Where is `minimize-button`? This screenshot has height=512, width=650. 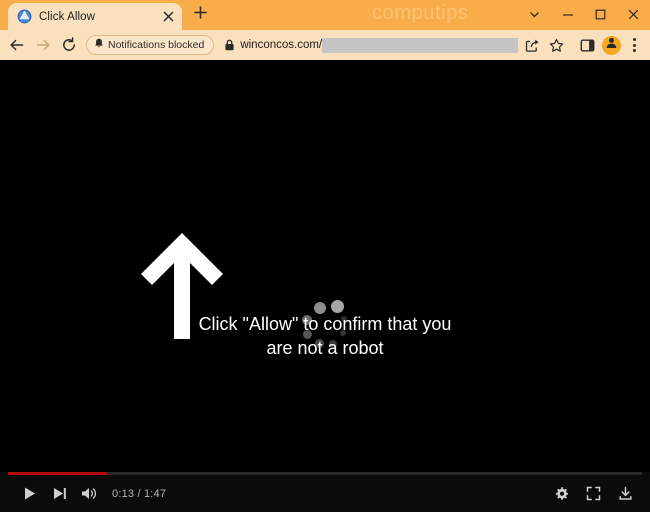 minimize-button is located at coordinates (567, 14).